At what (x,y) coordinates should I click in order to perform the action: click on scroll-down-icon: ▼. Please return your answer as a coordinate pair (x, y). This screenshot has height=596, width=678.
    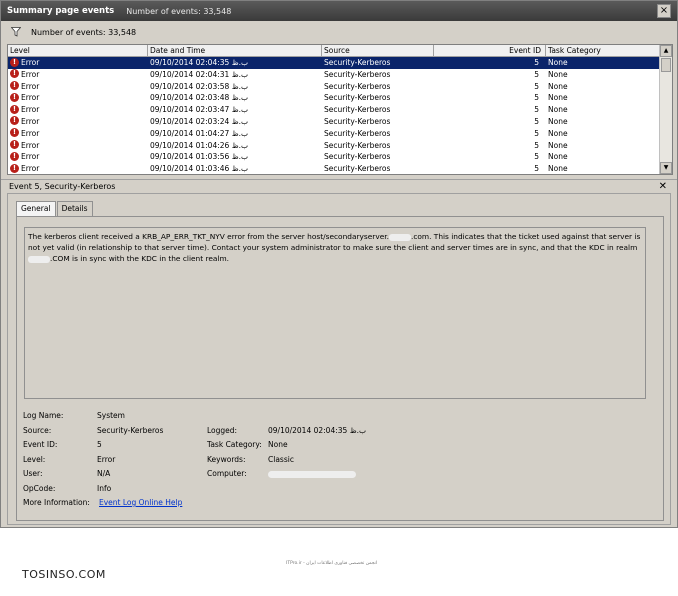
    Looking at the image, I should click on (666, 168).